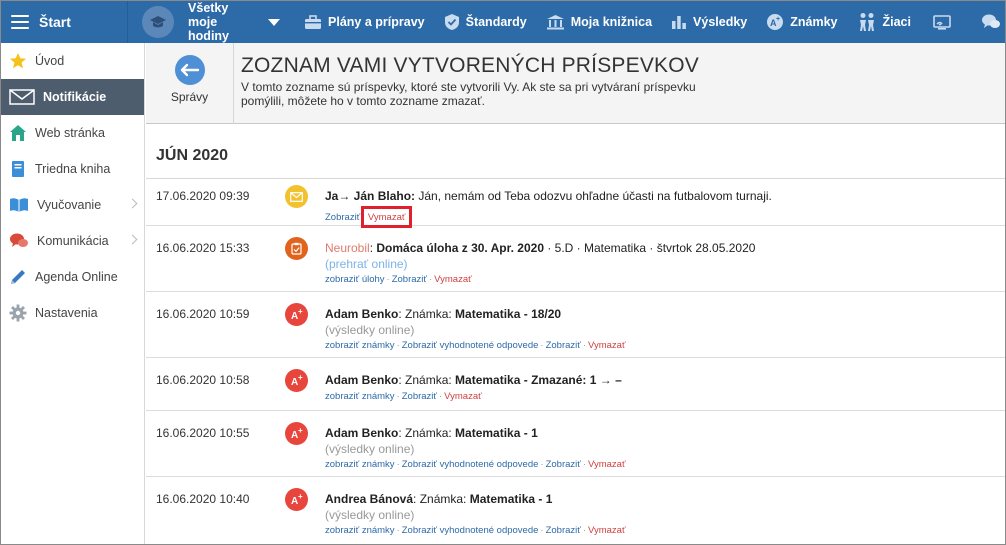  What do you see at coordinates (192, 155) in the screenshot?
I see `month-heading: JÚN 2020` at bounding box center [192, 155].